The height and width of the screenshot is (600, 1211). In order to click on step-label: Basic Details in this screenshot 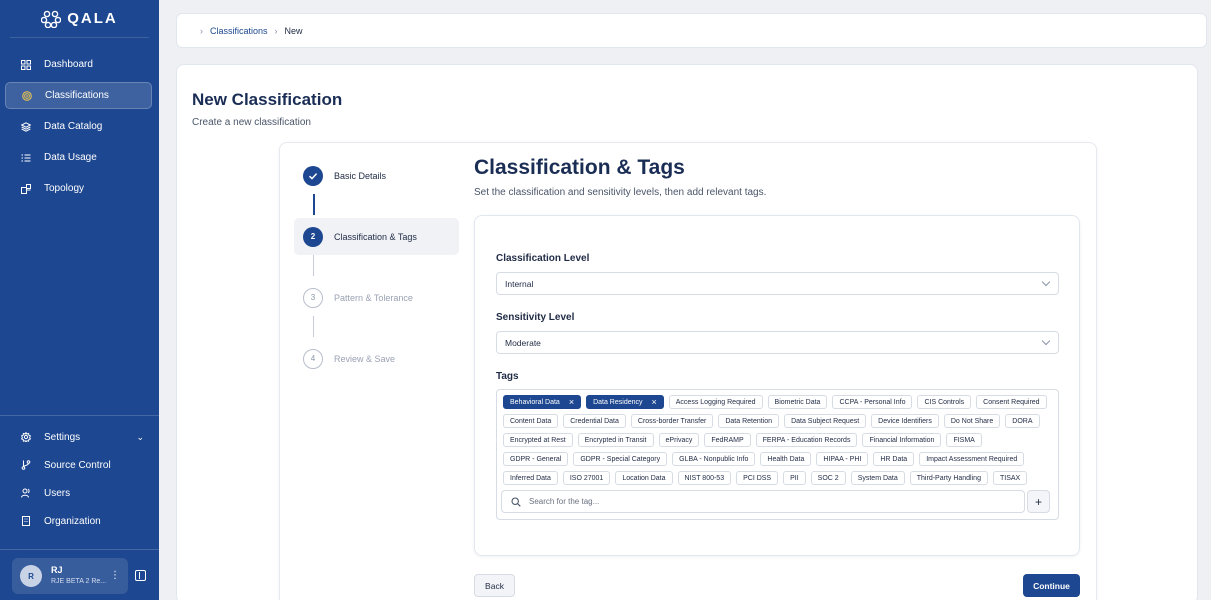, I will do `click(360, 175)`.